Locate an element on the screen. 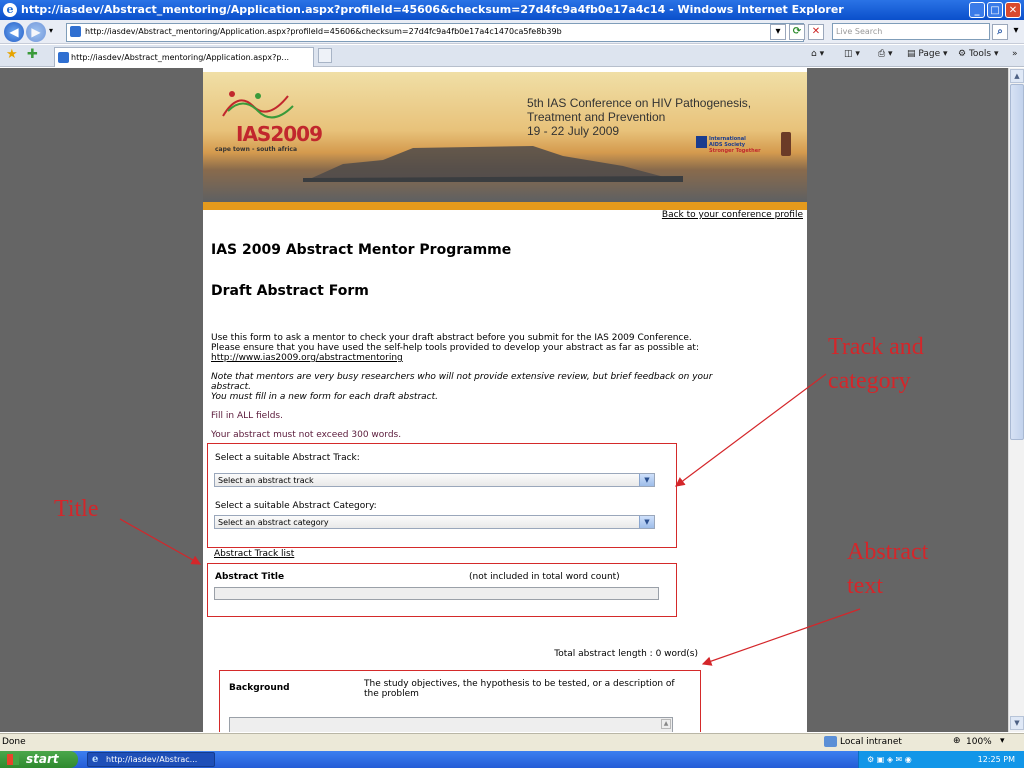 The image size is (1024, 768). zone-label: Local intranet is located at coordinates (871, 742).